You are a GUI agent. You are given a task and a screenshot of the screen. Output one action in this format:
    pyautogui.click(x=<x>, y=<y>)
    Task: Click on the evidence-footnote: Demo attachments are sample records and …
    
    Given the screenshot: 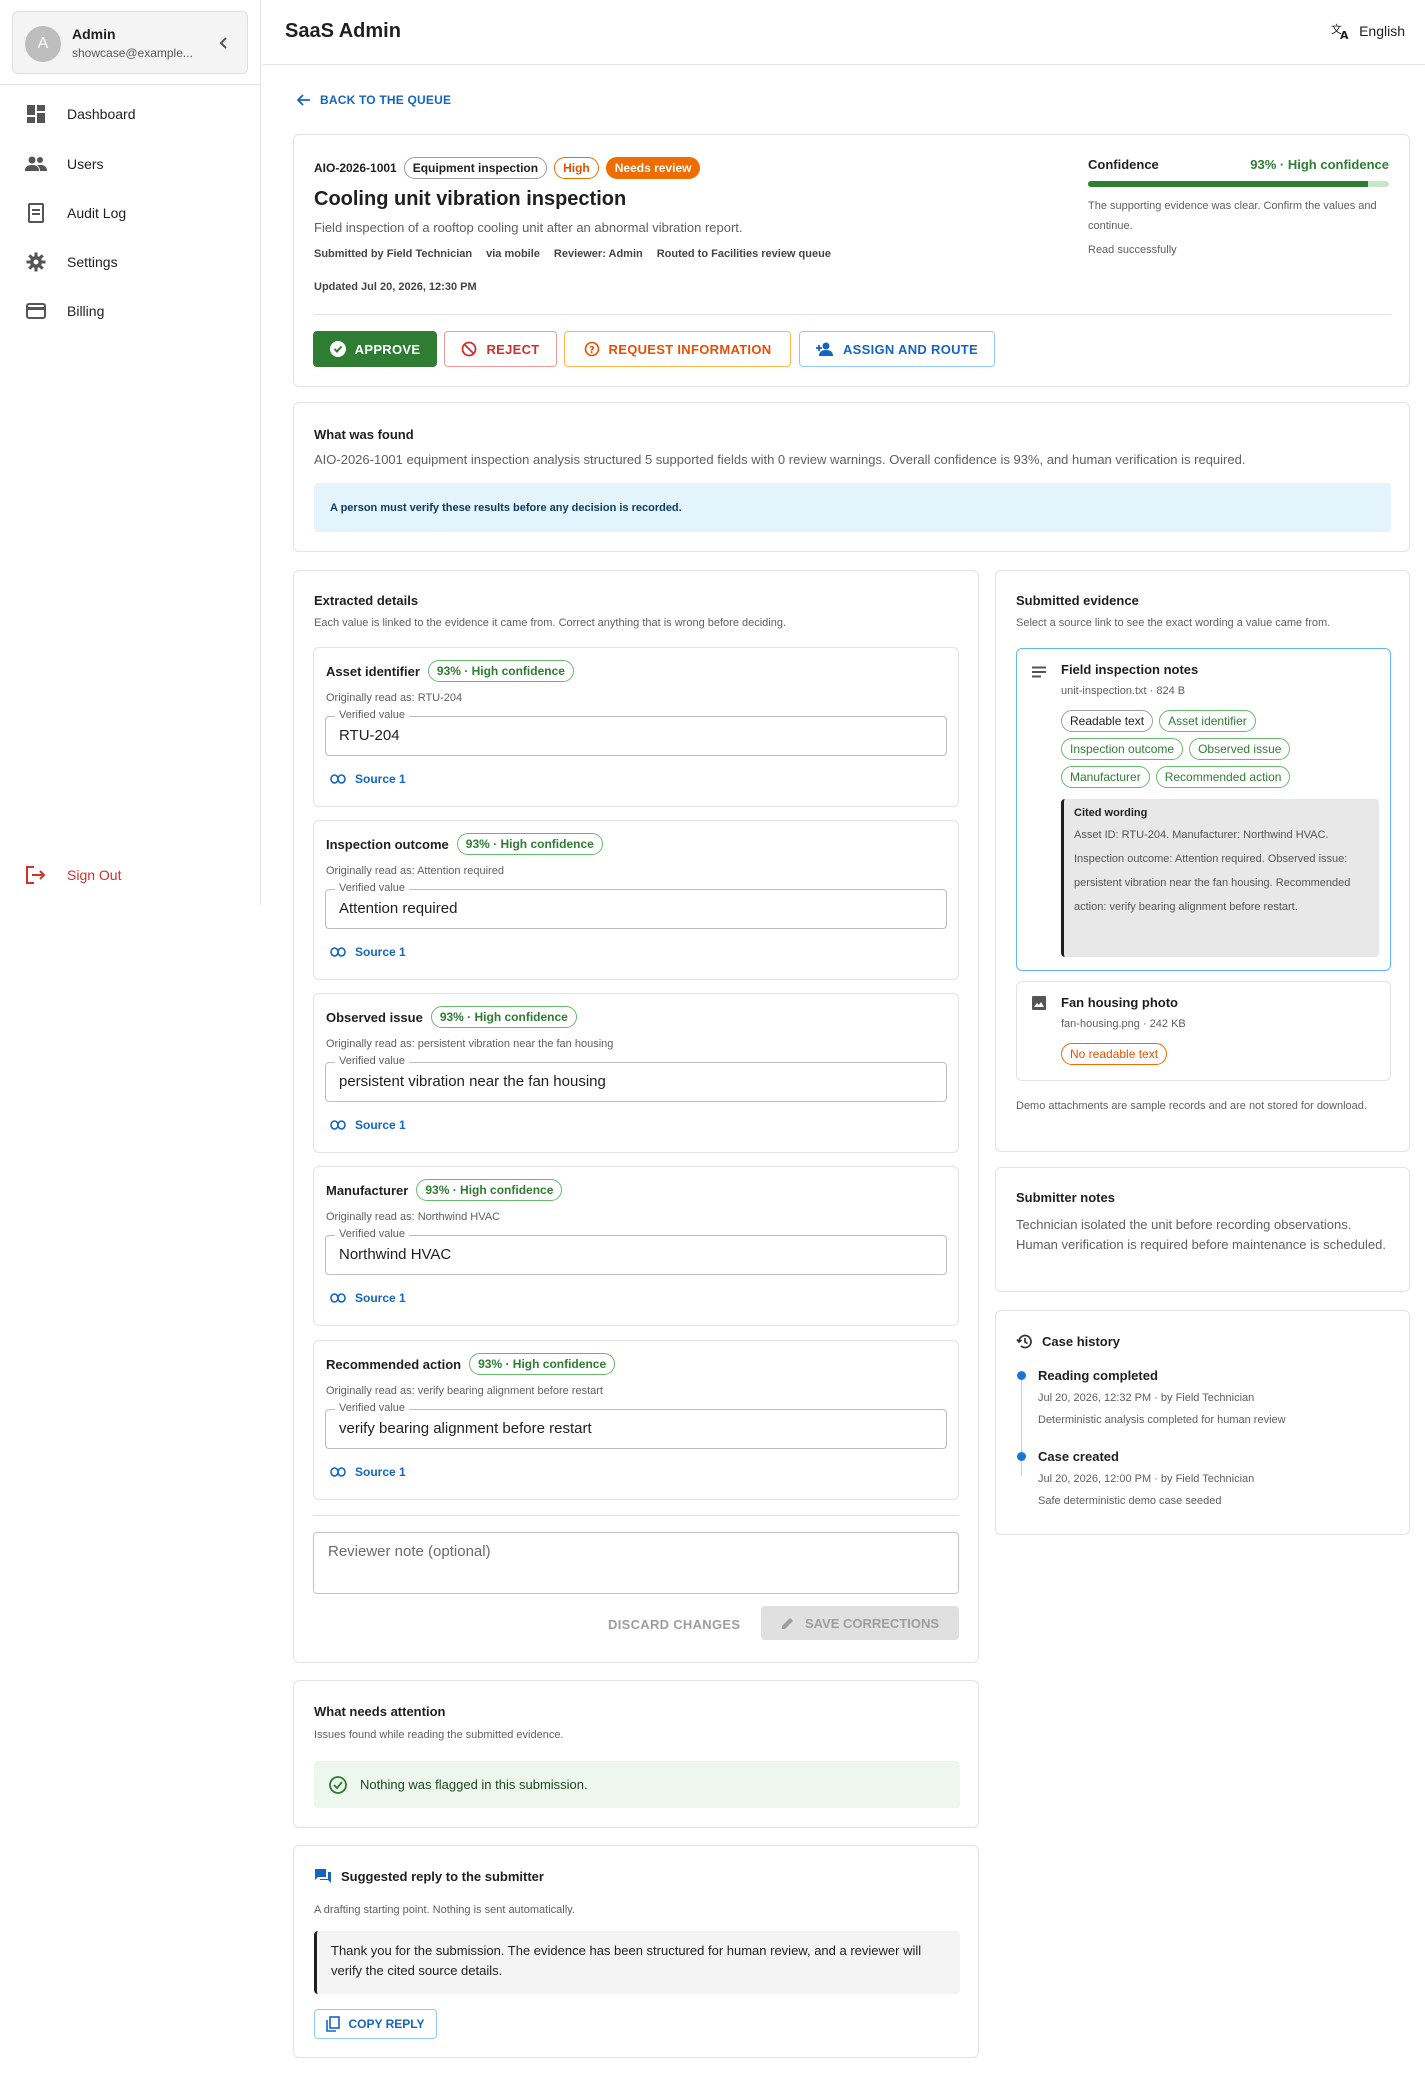 What is the action you would take?
    pyautogui.click(x=1191, y=1106)
    